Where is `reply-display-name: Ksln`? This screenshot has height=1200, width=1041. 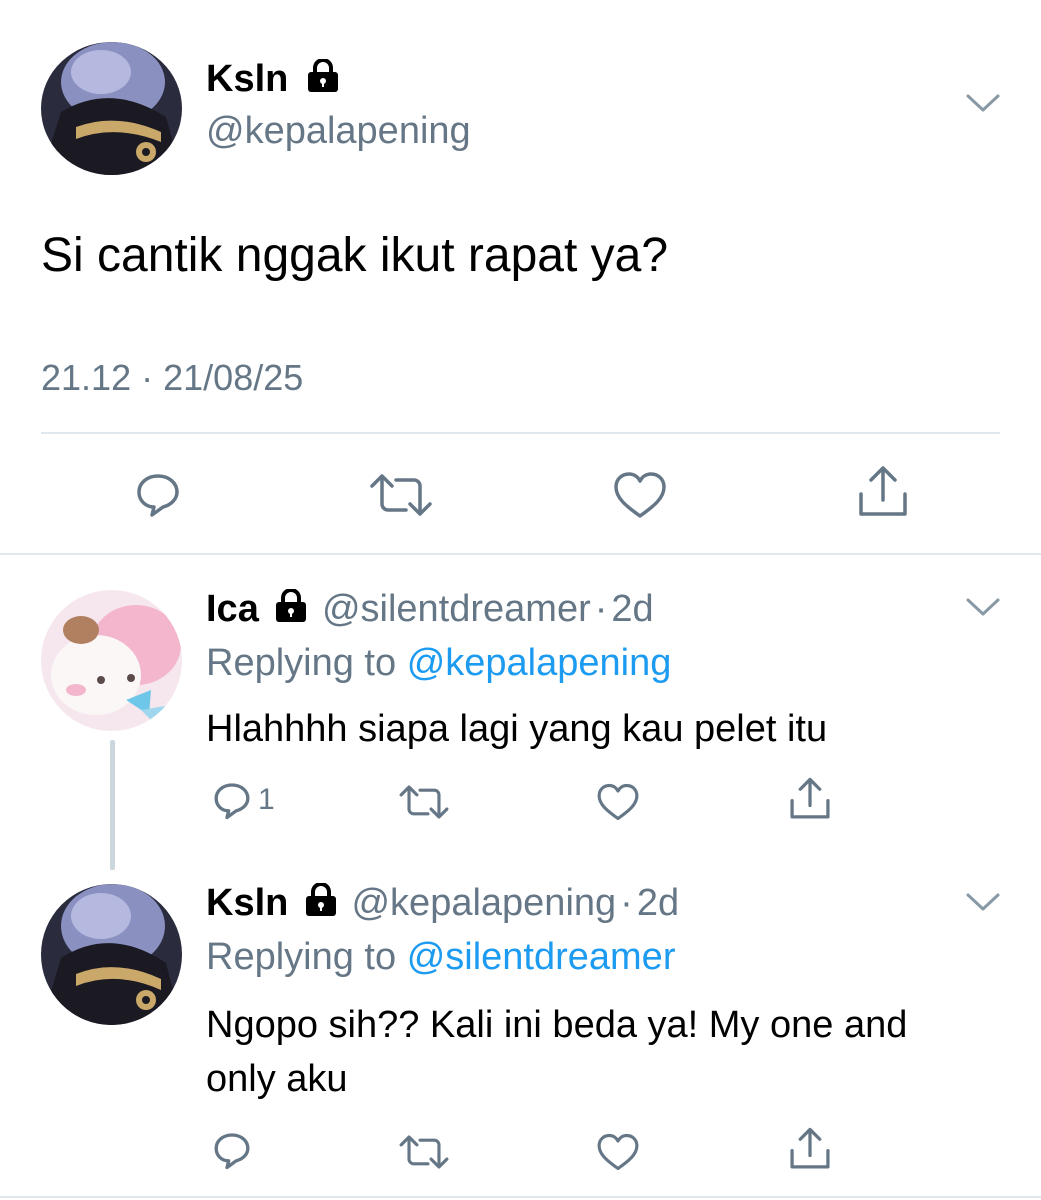
reply-display-name: Ksln is located at coordinates (247, 903).